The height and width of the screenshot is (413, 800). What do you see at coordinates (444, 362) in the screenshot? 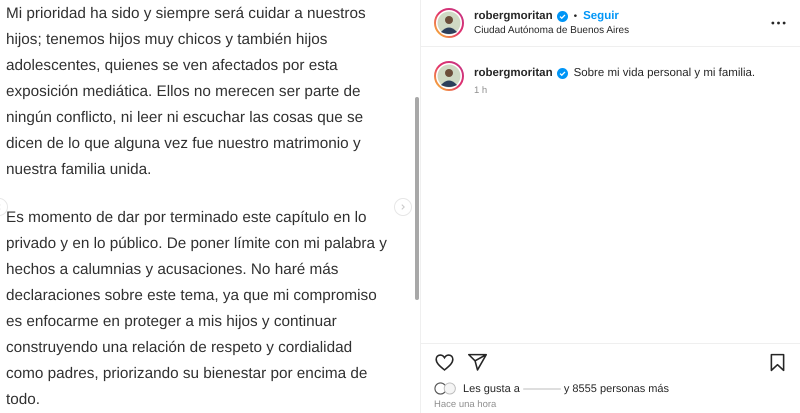
I see `heart-icon` at bounding box center [444, 362].